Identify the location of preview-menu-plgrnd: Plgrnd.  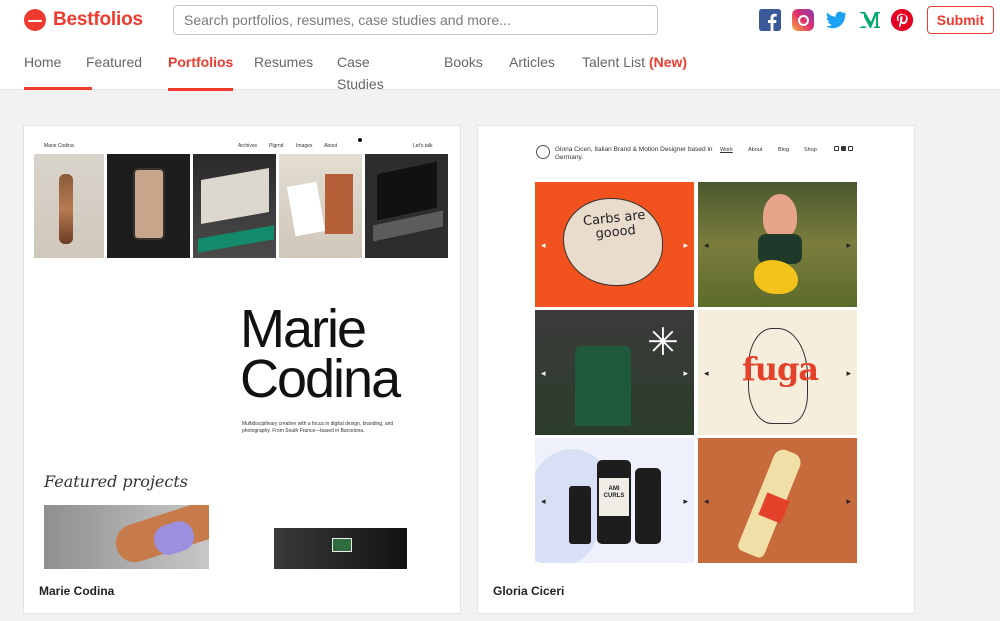
(276, 146).